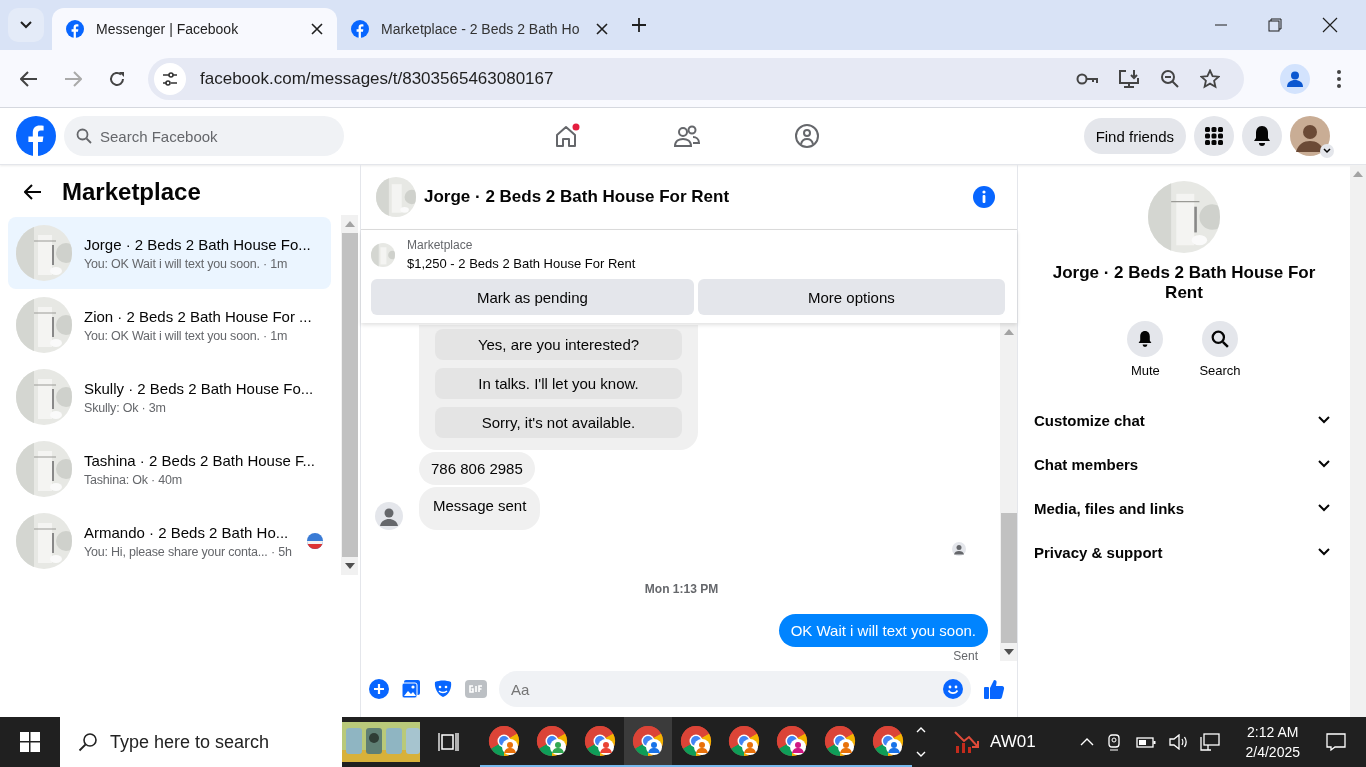 The width and height of the screenshot is (1366, 767). What do you see at coordinates (1134, 136) in the screenshot?
I see `find-friends-button: Find friends` at bounding box center [1134, 136].